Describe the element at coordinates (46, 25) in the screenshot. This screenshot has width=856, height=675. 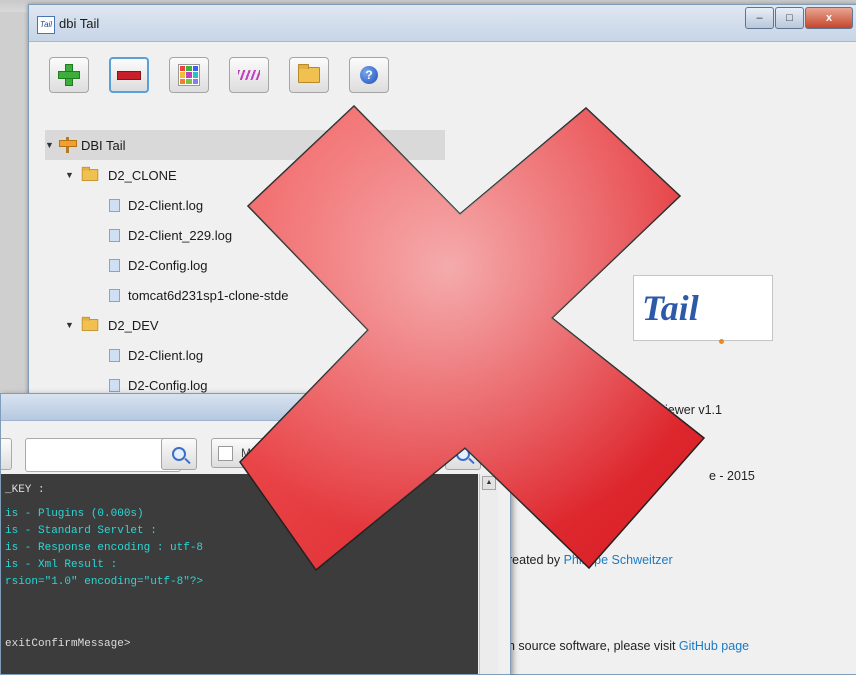
I see `app-icon: Tail` at that location.